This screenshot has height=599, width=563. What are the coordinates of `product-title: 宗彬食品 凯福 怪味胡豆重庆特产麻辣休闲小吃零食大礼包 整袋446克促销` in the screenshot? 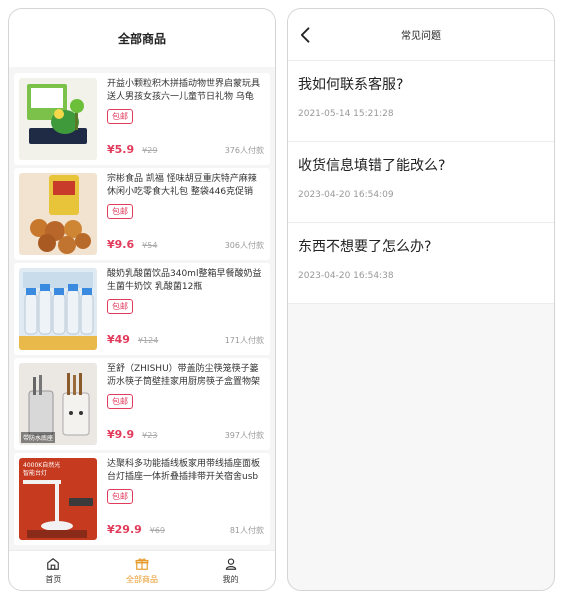 It's located at (182, 185).